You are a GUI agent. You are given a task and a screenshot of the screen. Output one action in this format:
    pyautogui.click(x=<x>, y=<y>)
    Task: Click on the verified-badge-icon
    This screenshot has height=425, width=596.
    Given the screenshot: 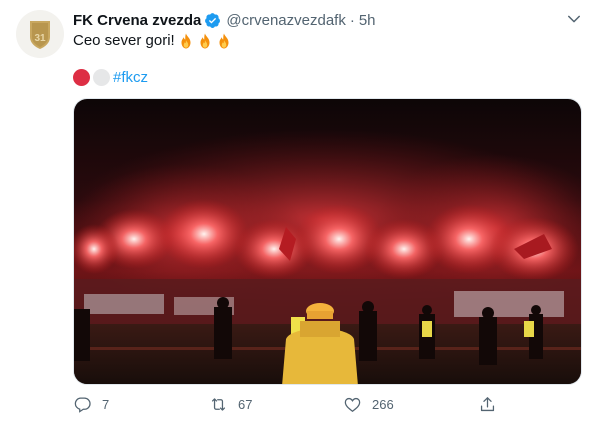 What is the action you would take?
    pyautogui.click(x=213, y=20)
    